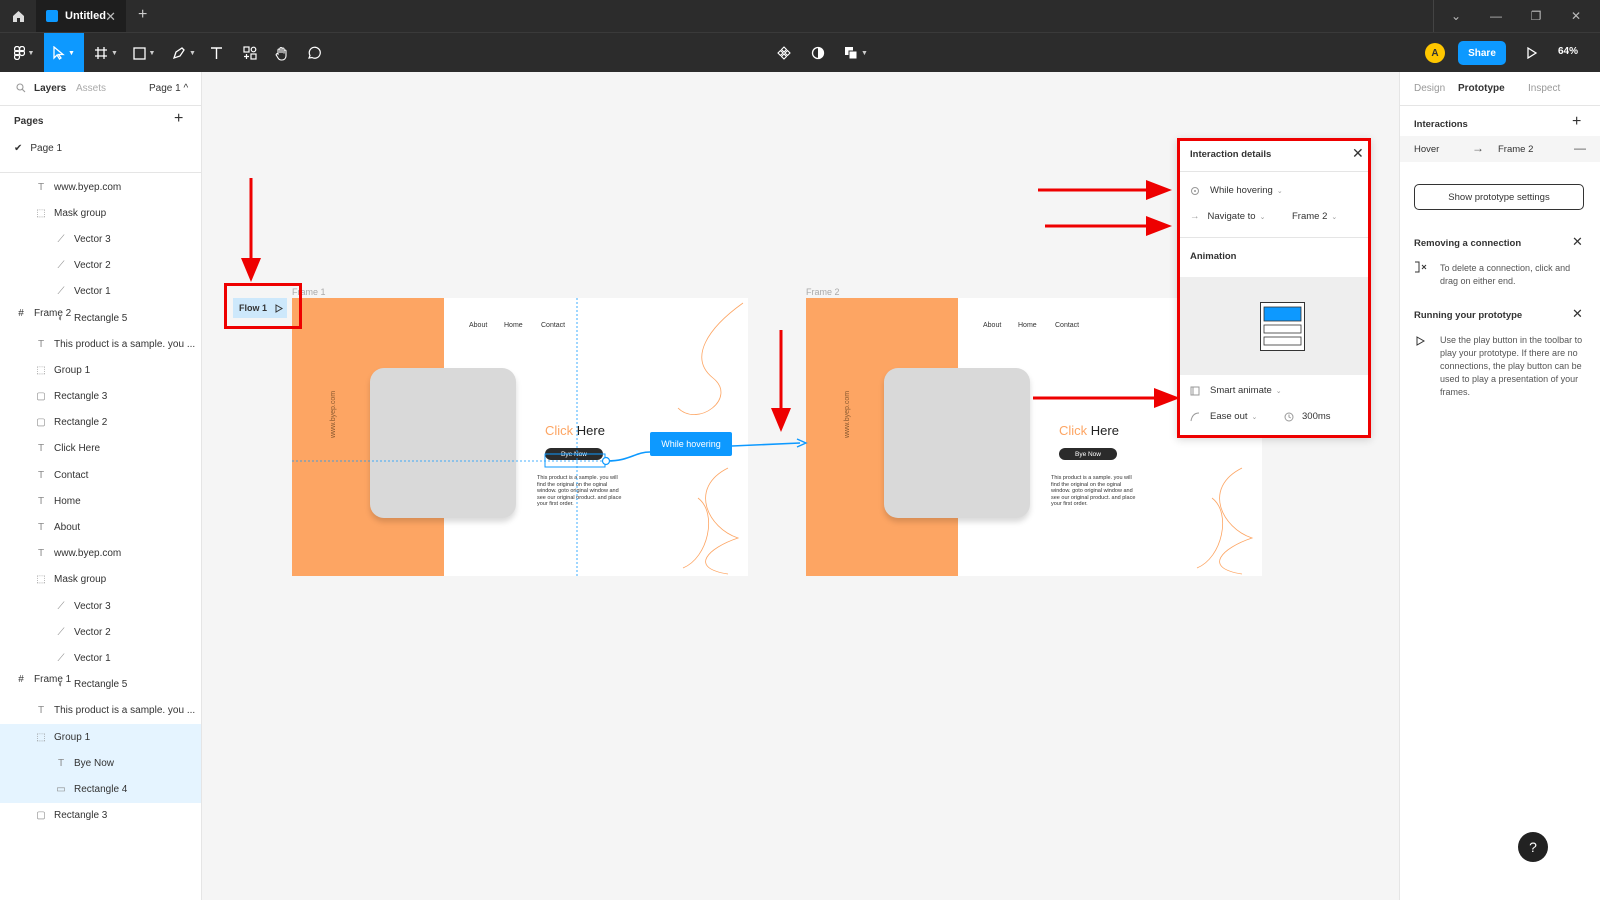 This screenshot has height=900, width=1600. Describe the element at coordinates (91, 88) in the screenshot. I see `tab-assets: Assets` at that location.